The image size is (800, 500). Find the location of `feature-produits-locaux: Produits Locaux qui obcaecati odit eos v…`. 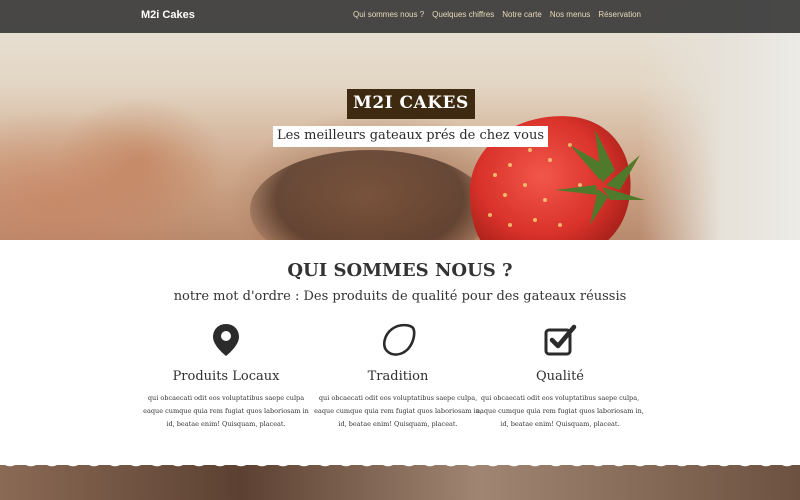

feature-produits-locaux: Produits Locaux qui obcaecati odit eos v… is located at coordinates (226, 376).